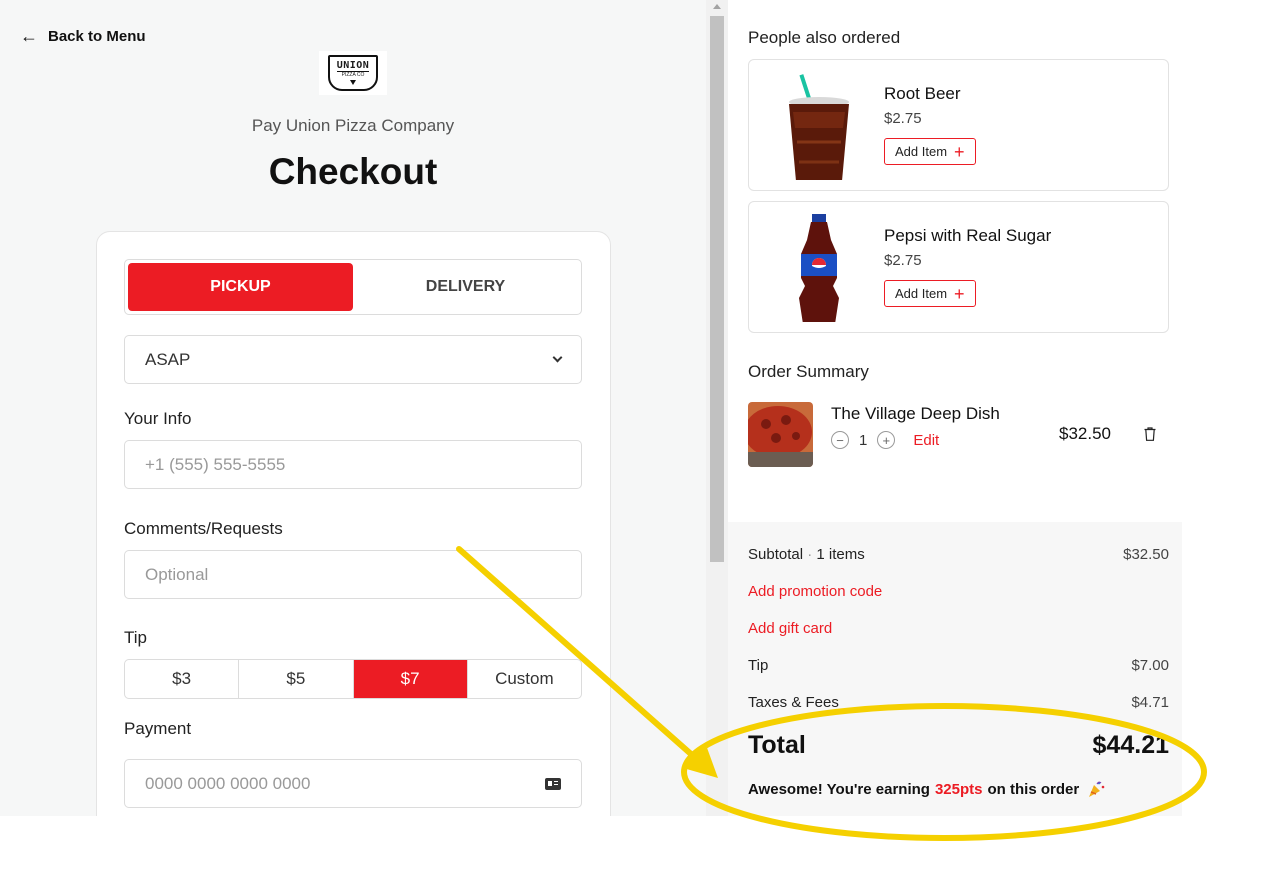 The width and height of the screenshot is (1273, 879). I want to click on logo-shield: UNION PIZZA CO, so click(353, 73).